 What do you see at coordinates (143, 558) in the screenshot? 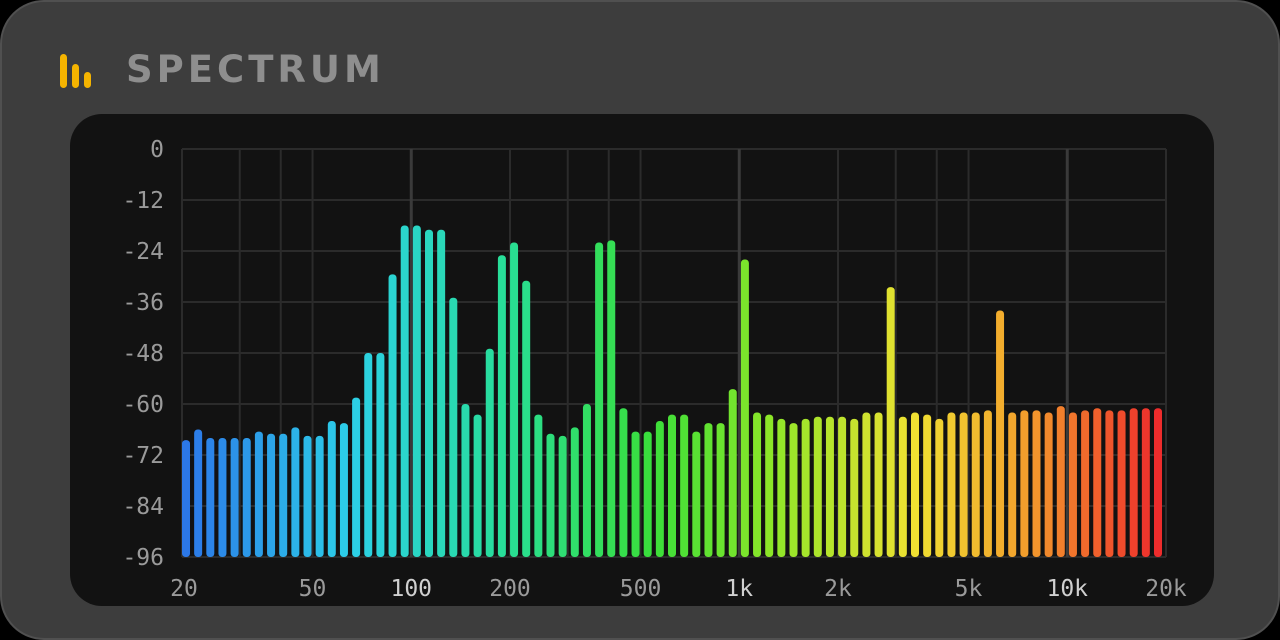
I see `y-tick-label: -96` at bounding box center [143, 558].